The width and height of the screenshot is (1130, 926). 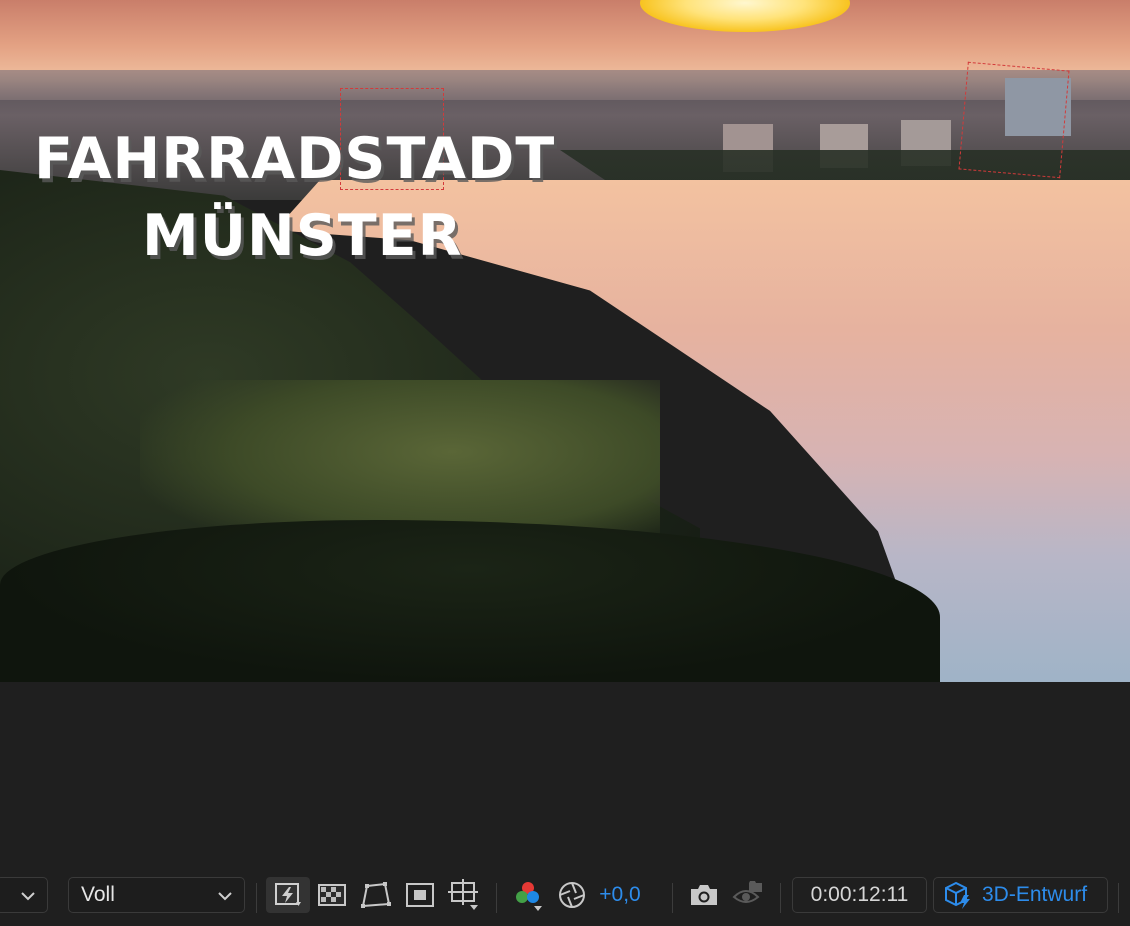 What do you see at coordinates (859, 895) in the screenshot?
I see `current-time-display: 0:00:12:11` at bounding box center [859, 895].